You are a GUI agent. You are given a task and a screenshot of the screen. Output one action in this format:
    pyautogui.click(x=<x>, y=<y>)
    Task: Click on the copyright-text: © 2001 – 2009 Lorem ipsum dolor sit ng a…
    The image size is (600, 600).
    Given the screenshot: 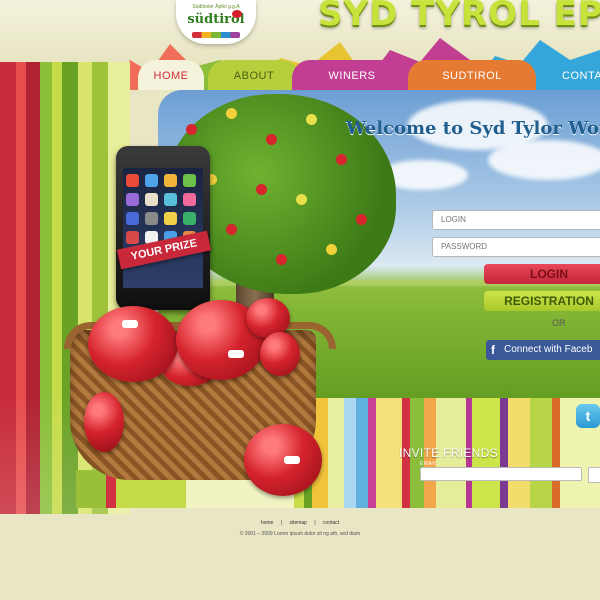 What is the action you would take?
    pyautogui.click(x=300, y=534)
    